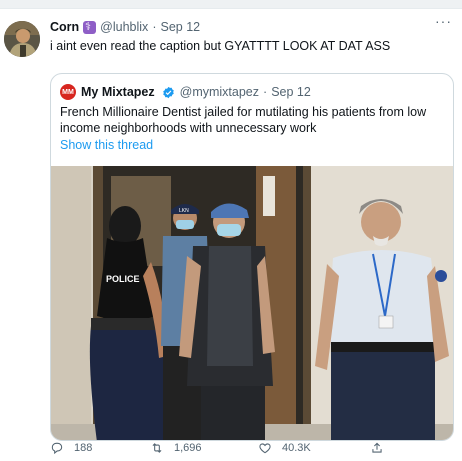 Image resolution: width=462 pixels, height=461 pixels. I want to click on like-button: 40.3K, so click(284, 448).